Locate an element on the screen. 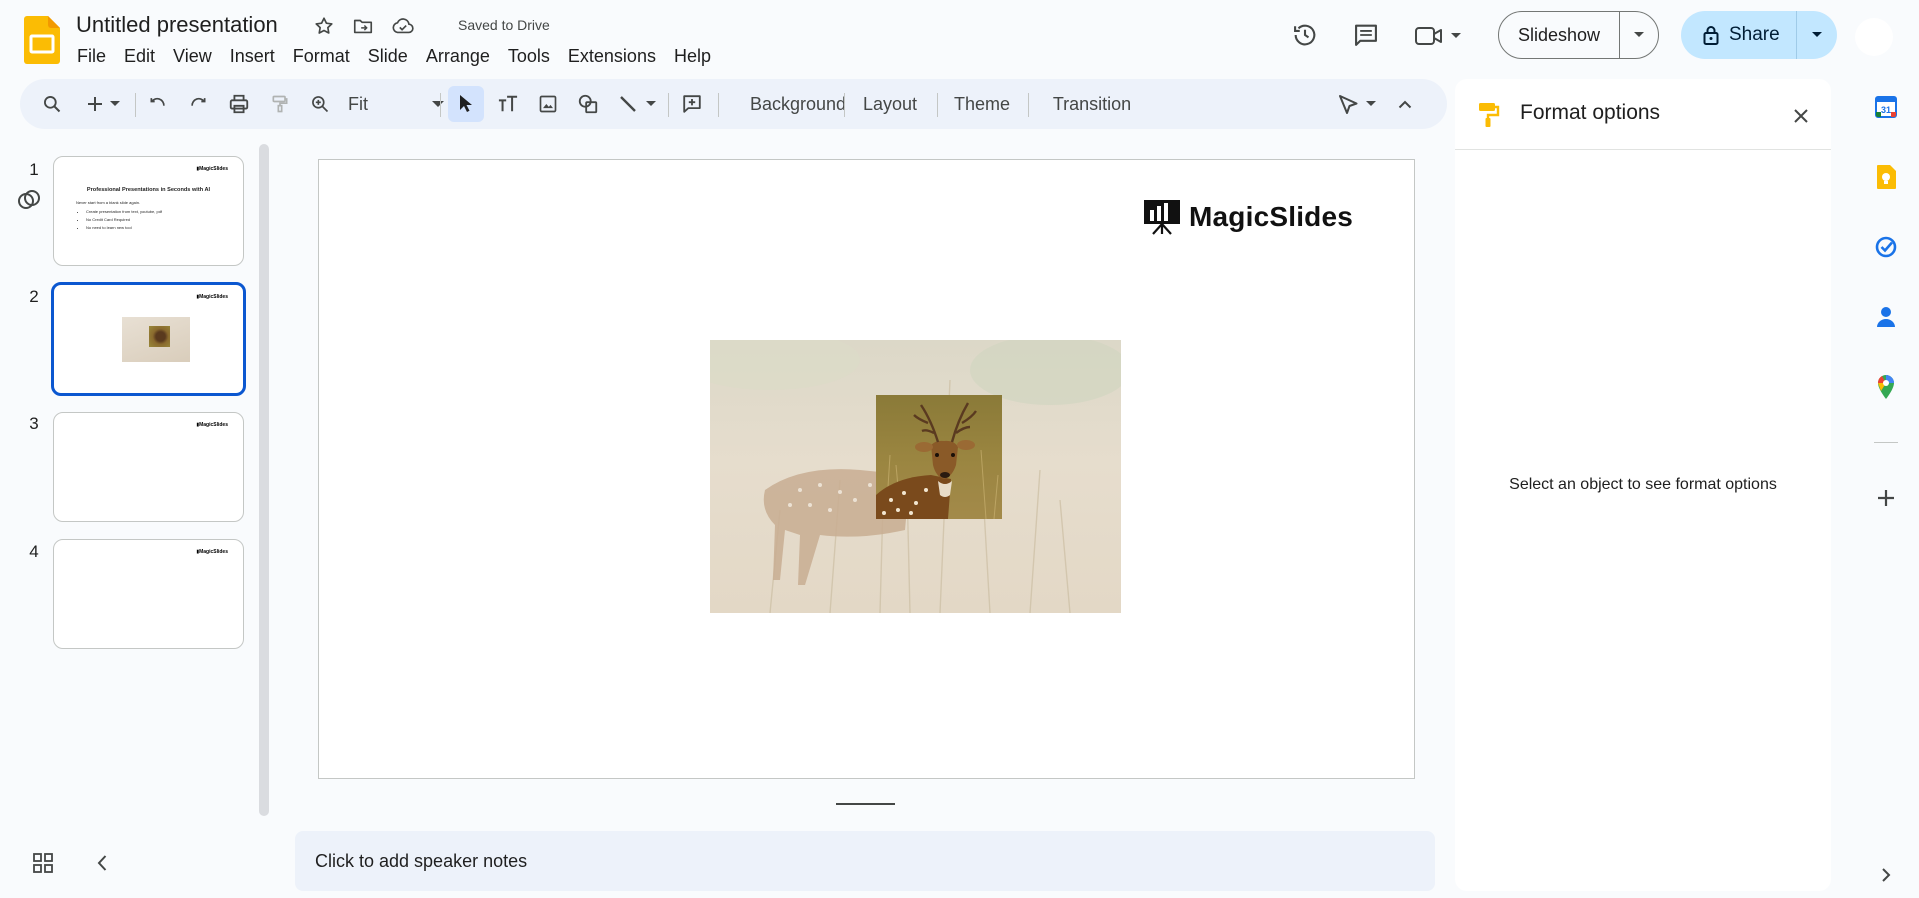 The height and width of the screenshot is (898, 1919). slideshow-button: Slideshow is located at coordinates (1560, 35).